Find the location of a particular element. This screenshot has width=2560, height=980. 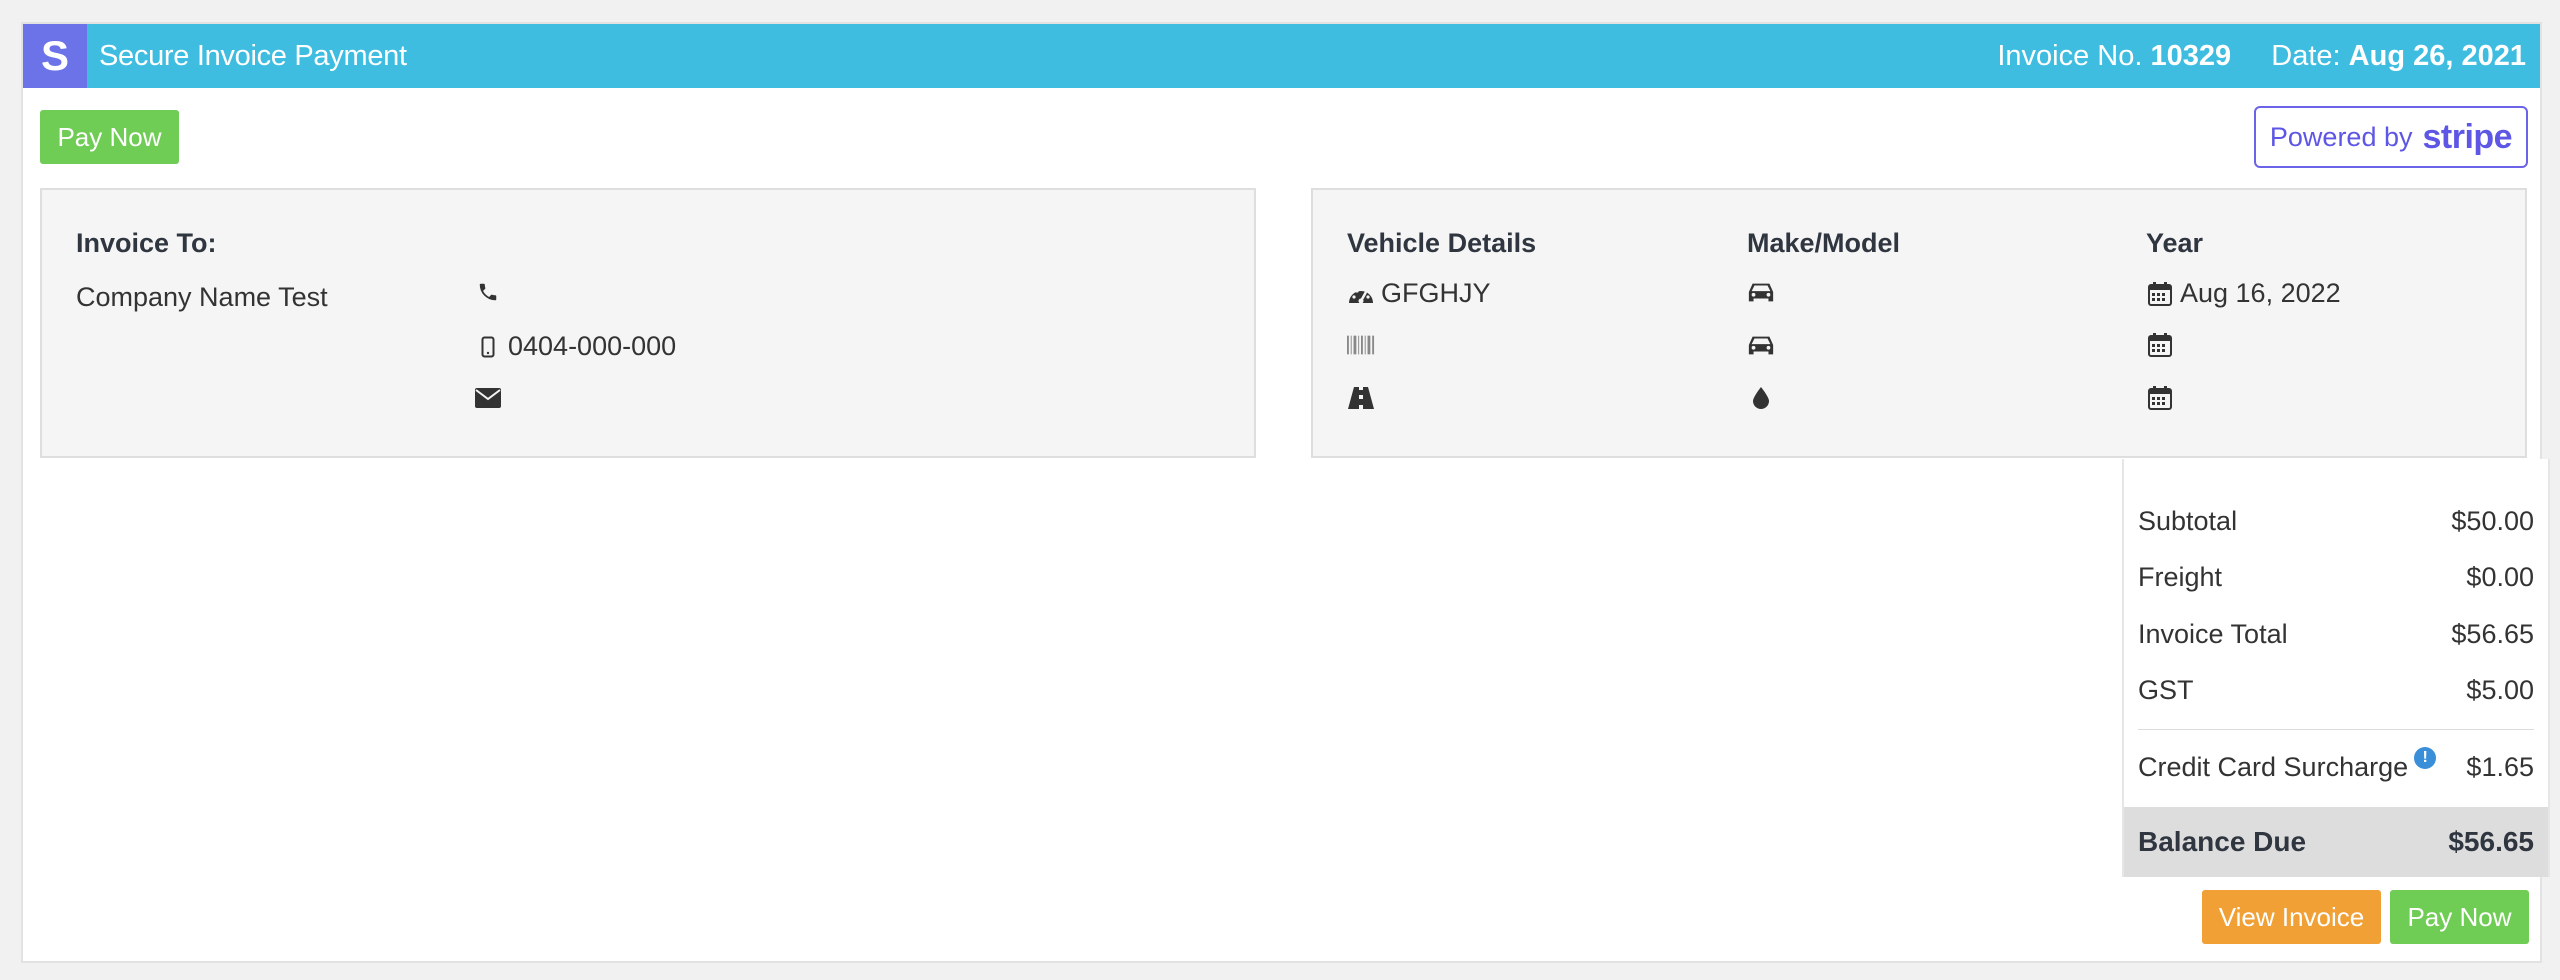

phone-row is located at coordinates (491, 292).